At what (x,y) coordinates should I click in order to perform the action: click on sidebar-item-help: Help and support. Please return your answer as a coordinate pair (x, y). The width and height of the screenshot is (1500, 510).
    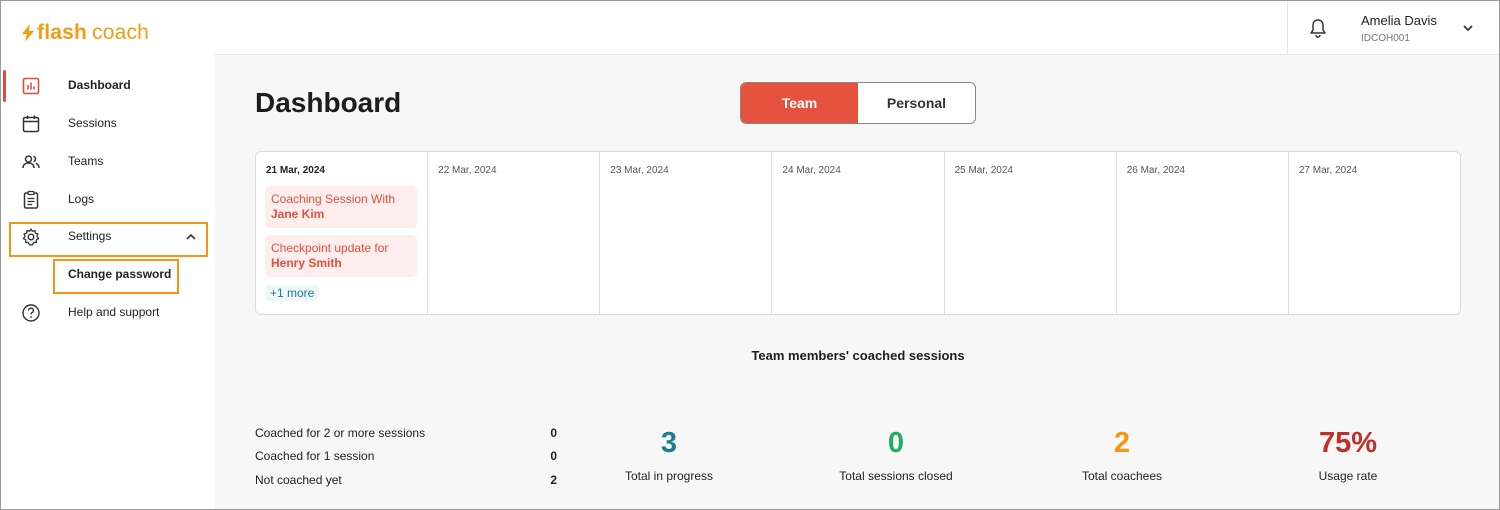
    Looking at the image, I should click on (108, 313).